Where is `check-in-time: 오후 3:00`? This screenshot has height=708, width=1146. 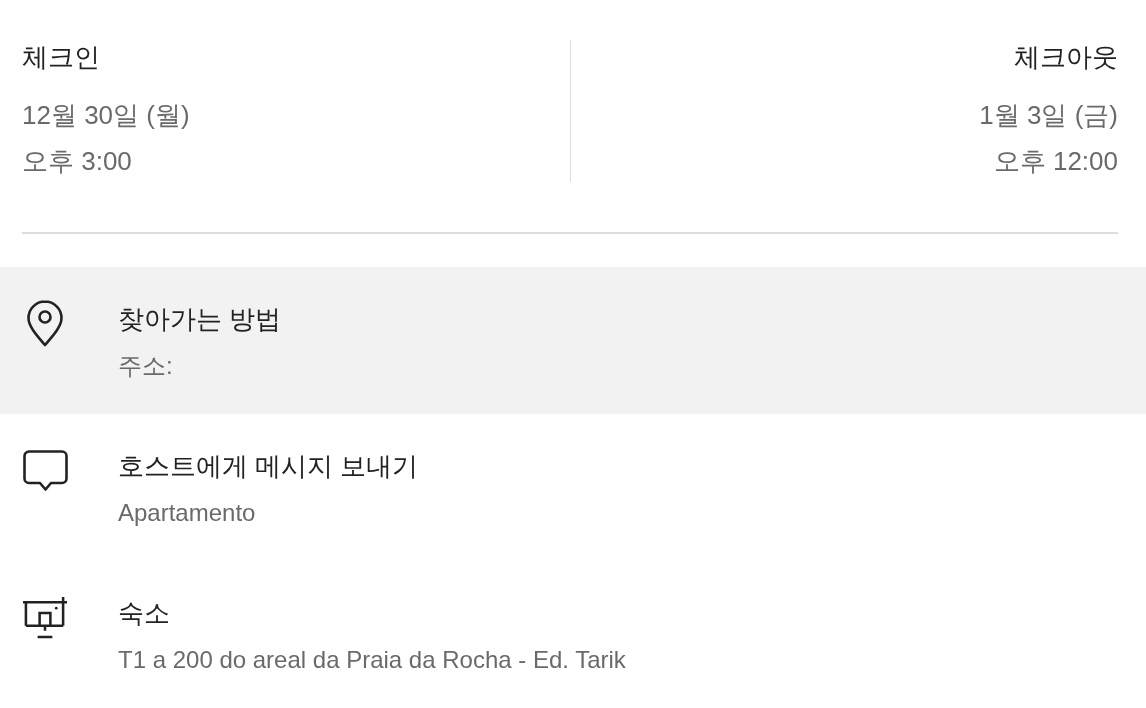
check-in-time: 오후 3:00 is located at coordinates (77, 161).